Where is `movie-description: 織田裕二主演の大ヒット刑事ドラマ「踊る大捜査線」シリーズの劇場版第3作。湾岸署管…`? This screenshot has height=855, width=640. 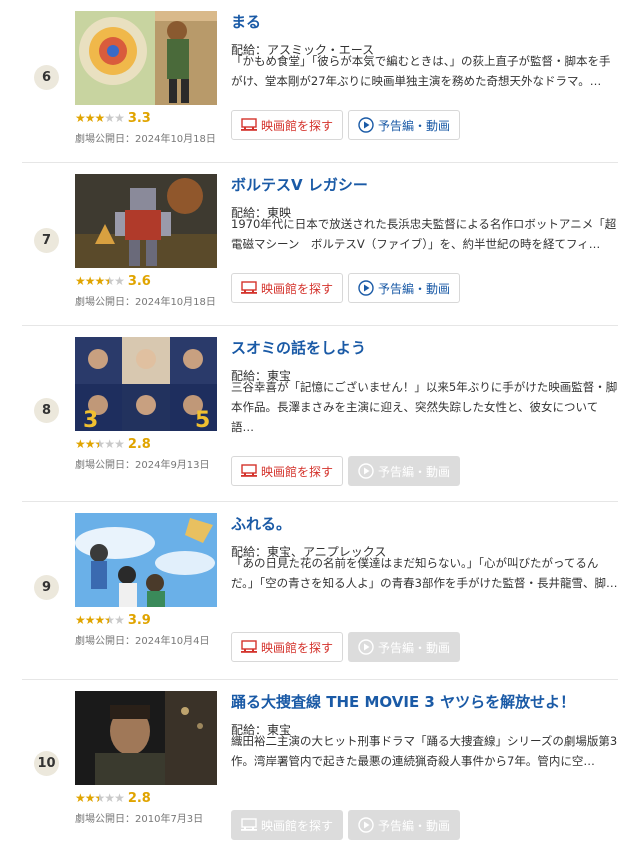 movie-description: 織田裕二主演の大ヒット刑事ドラマ「踊る大捜査線」シリーズの劇場版第3作。湾岸署管… is located at coordinates (424, 751).